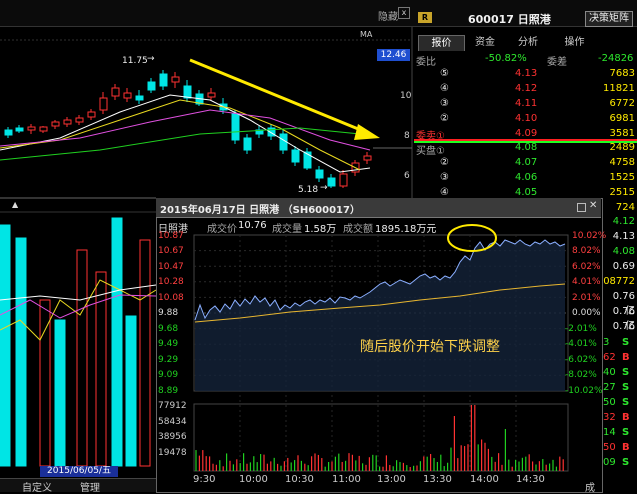 The height and width of the screenshot is (494, 637). Describe the element at coordinates (581, 207) in the screenshot. I see `minimize-icon` at that location.